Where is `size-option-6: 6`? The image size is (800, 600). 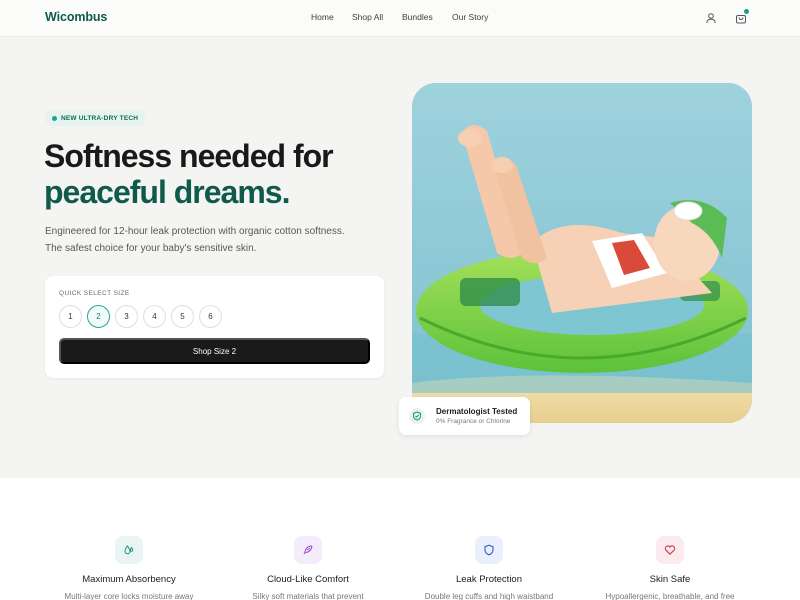
size-option-6: 6 is located at coordinates (210, 316).